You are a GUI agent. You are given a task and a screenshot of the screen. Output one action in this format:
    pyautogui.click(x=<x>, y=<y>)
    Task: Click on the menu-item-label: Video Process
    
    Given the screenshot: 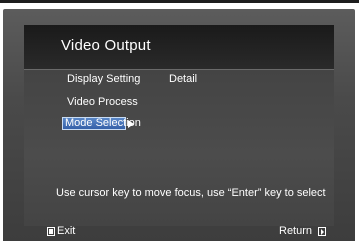 What is the action you would take?
    pyautogui.click(x=102, y=102)
    